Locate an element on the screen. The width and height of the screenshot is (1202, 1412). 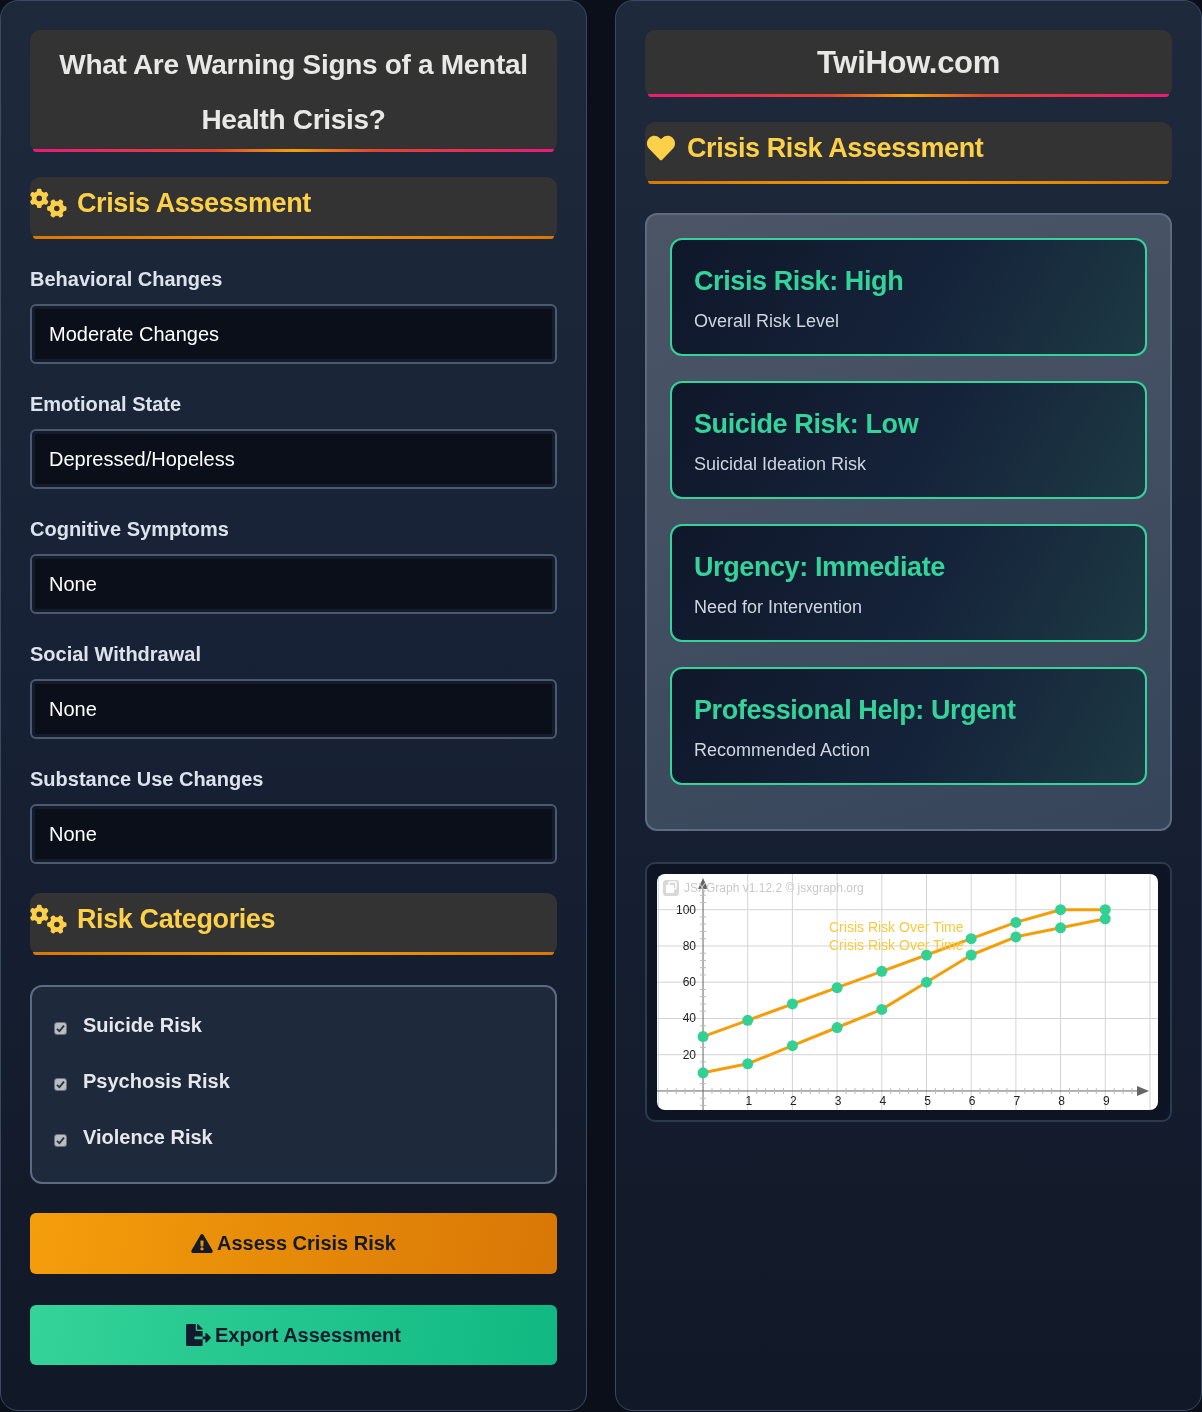
axis-tick-label: 1 is located at coordinates (749, 1100).